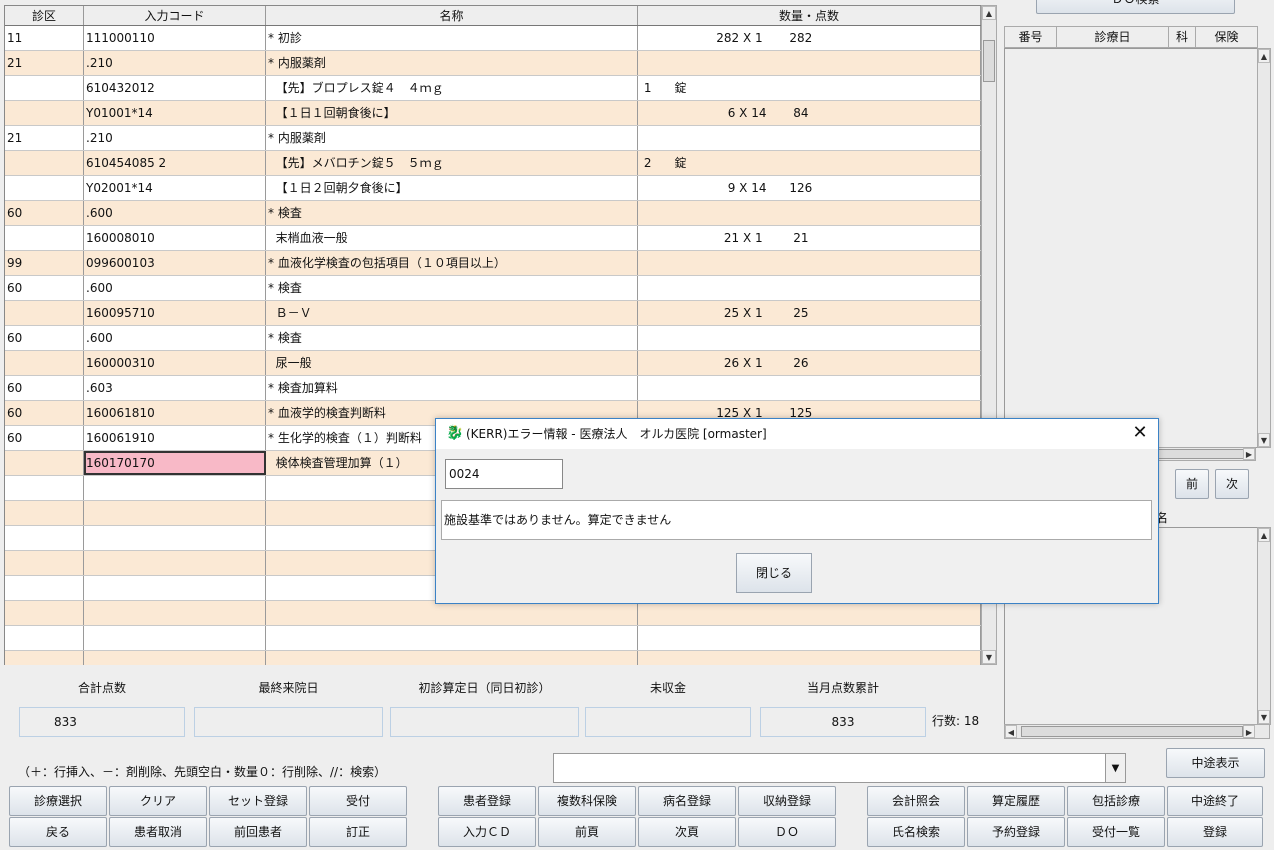 Image resolution: width=1274 pixels, height=850 pixels. I want to click on function-button-r2-9: 氏名検索, so click(916, 832).